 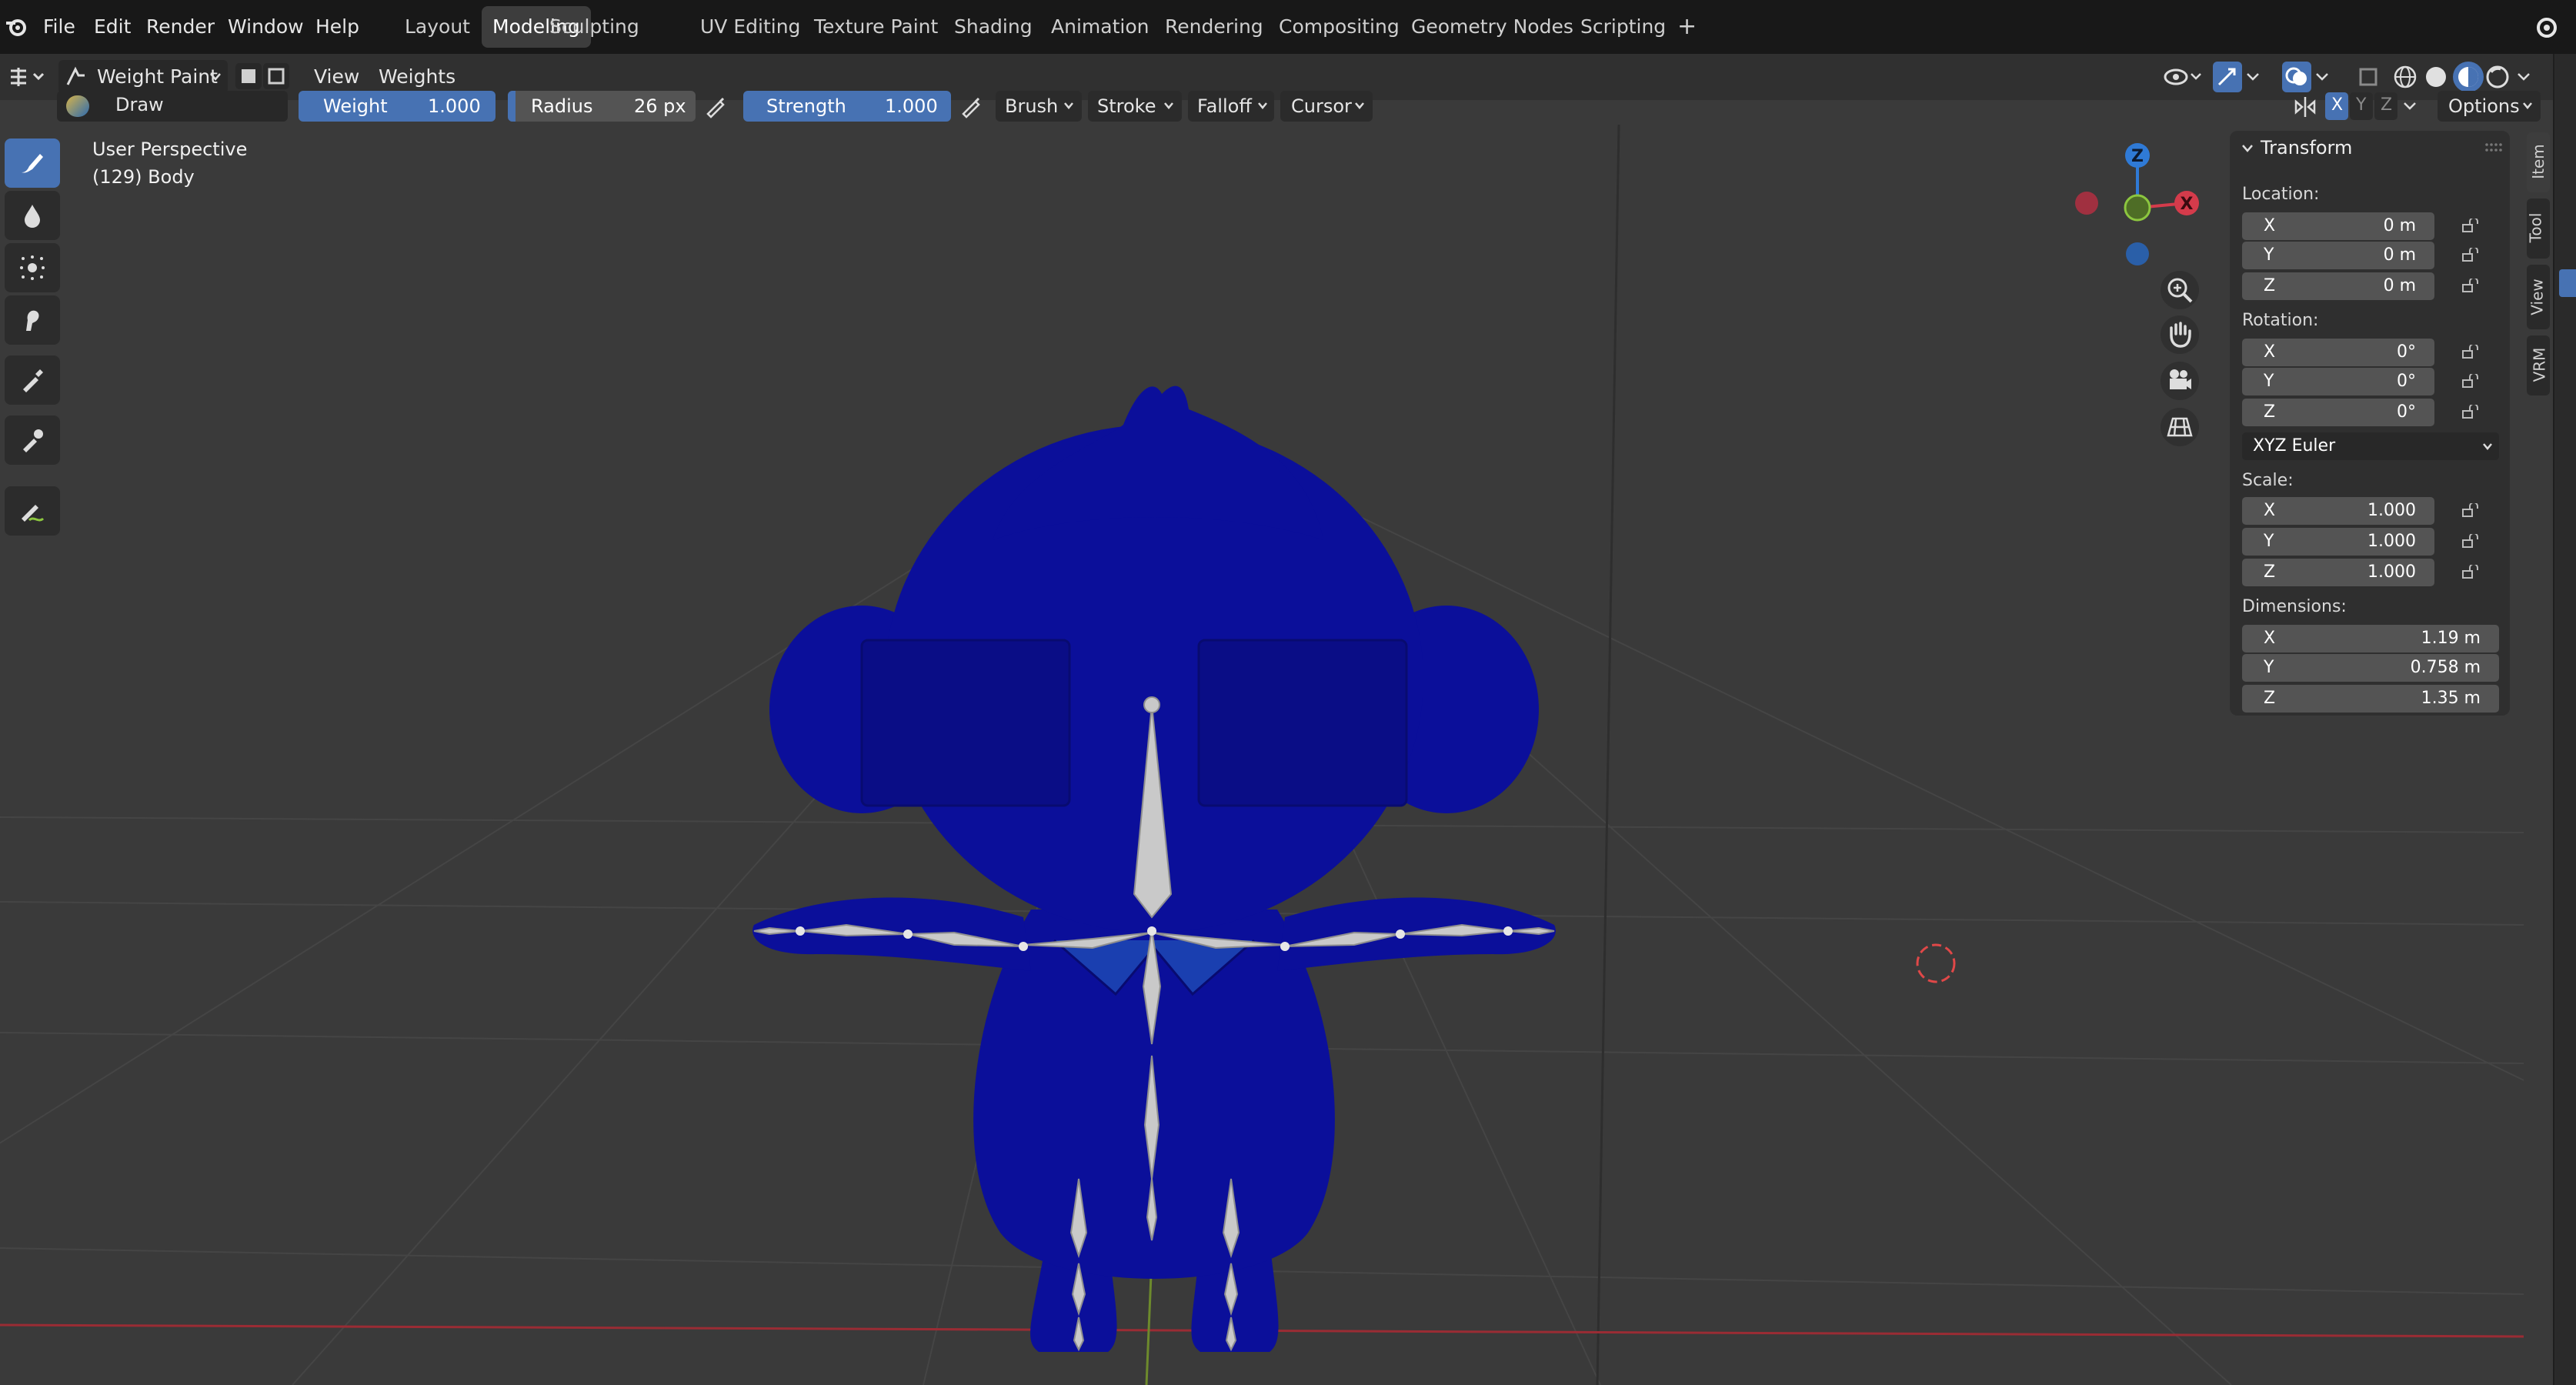 What do you see at coordinates (2451, 638) in the screenshot?
I see `dimensions-x-value: 1.19 m` at bounding box center [2451, 638].